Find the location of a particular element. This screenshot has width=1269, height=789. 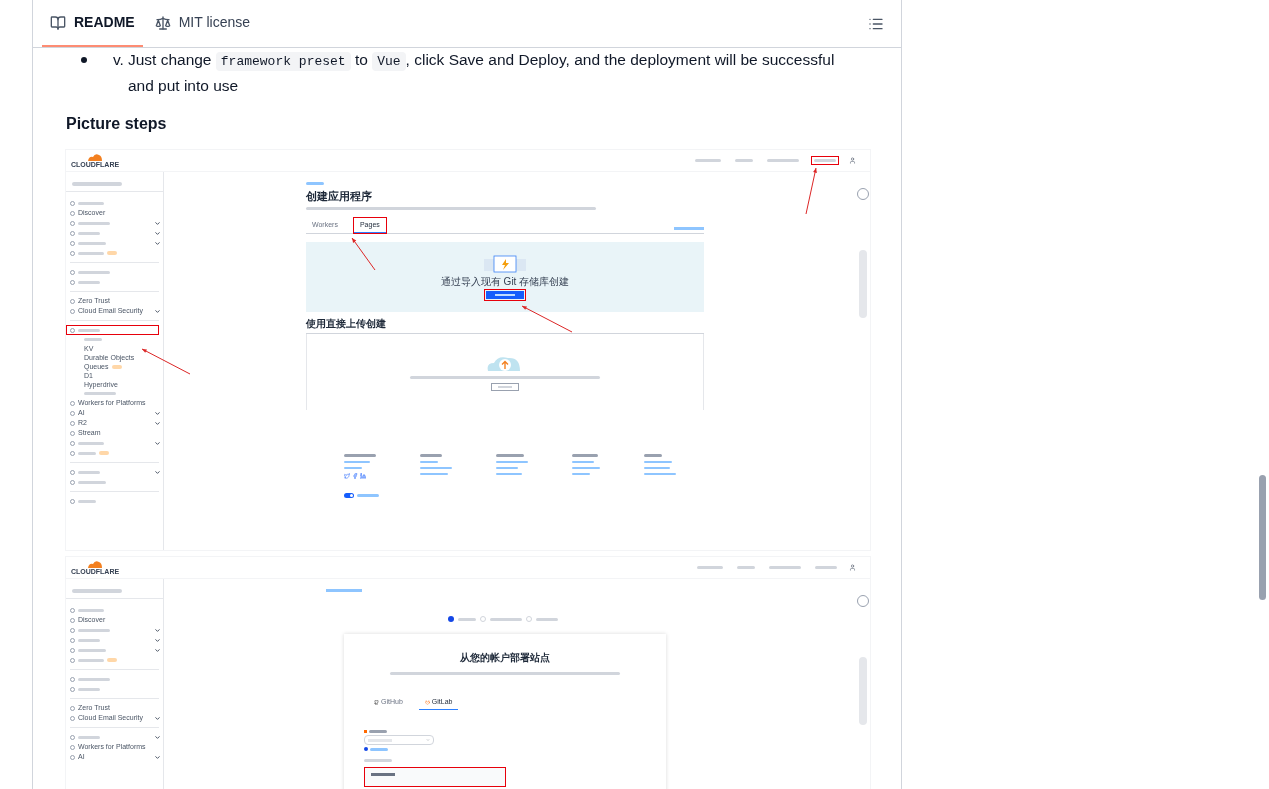

twitter-icon is located at coordinates (347, 476).